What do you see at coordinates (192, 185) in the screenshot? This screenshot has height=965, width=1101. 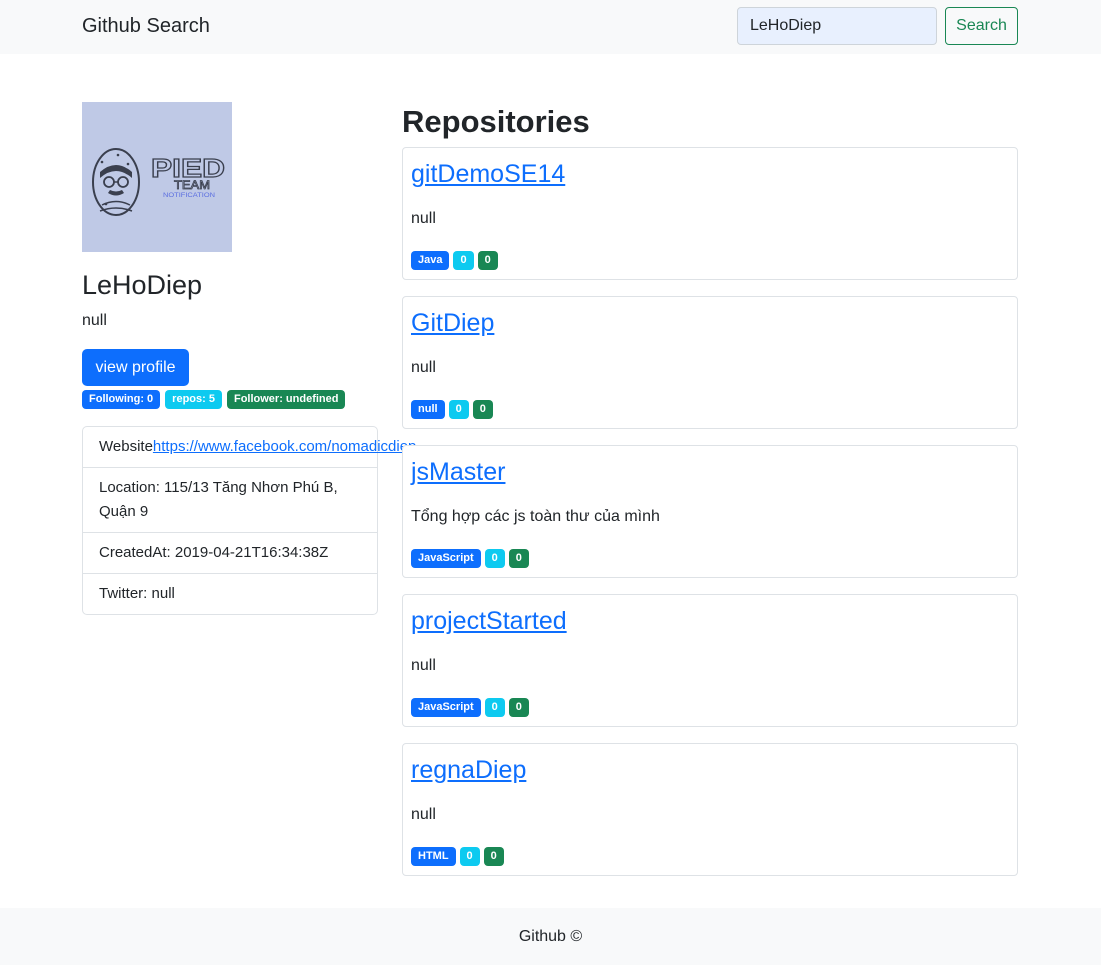 I see `svg-text: TEAM` at bounding box center [192, 185].